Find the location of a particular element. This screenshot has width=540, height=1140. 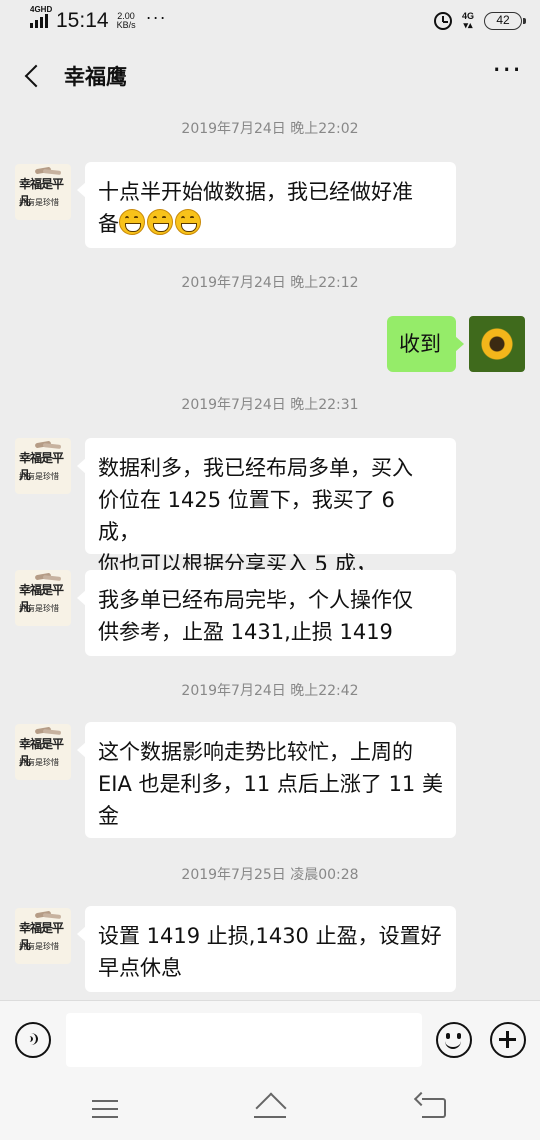

network-speed: 2.00 KB/s is located at coordinates (126, 21).